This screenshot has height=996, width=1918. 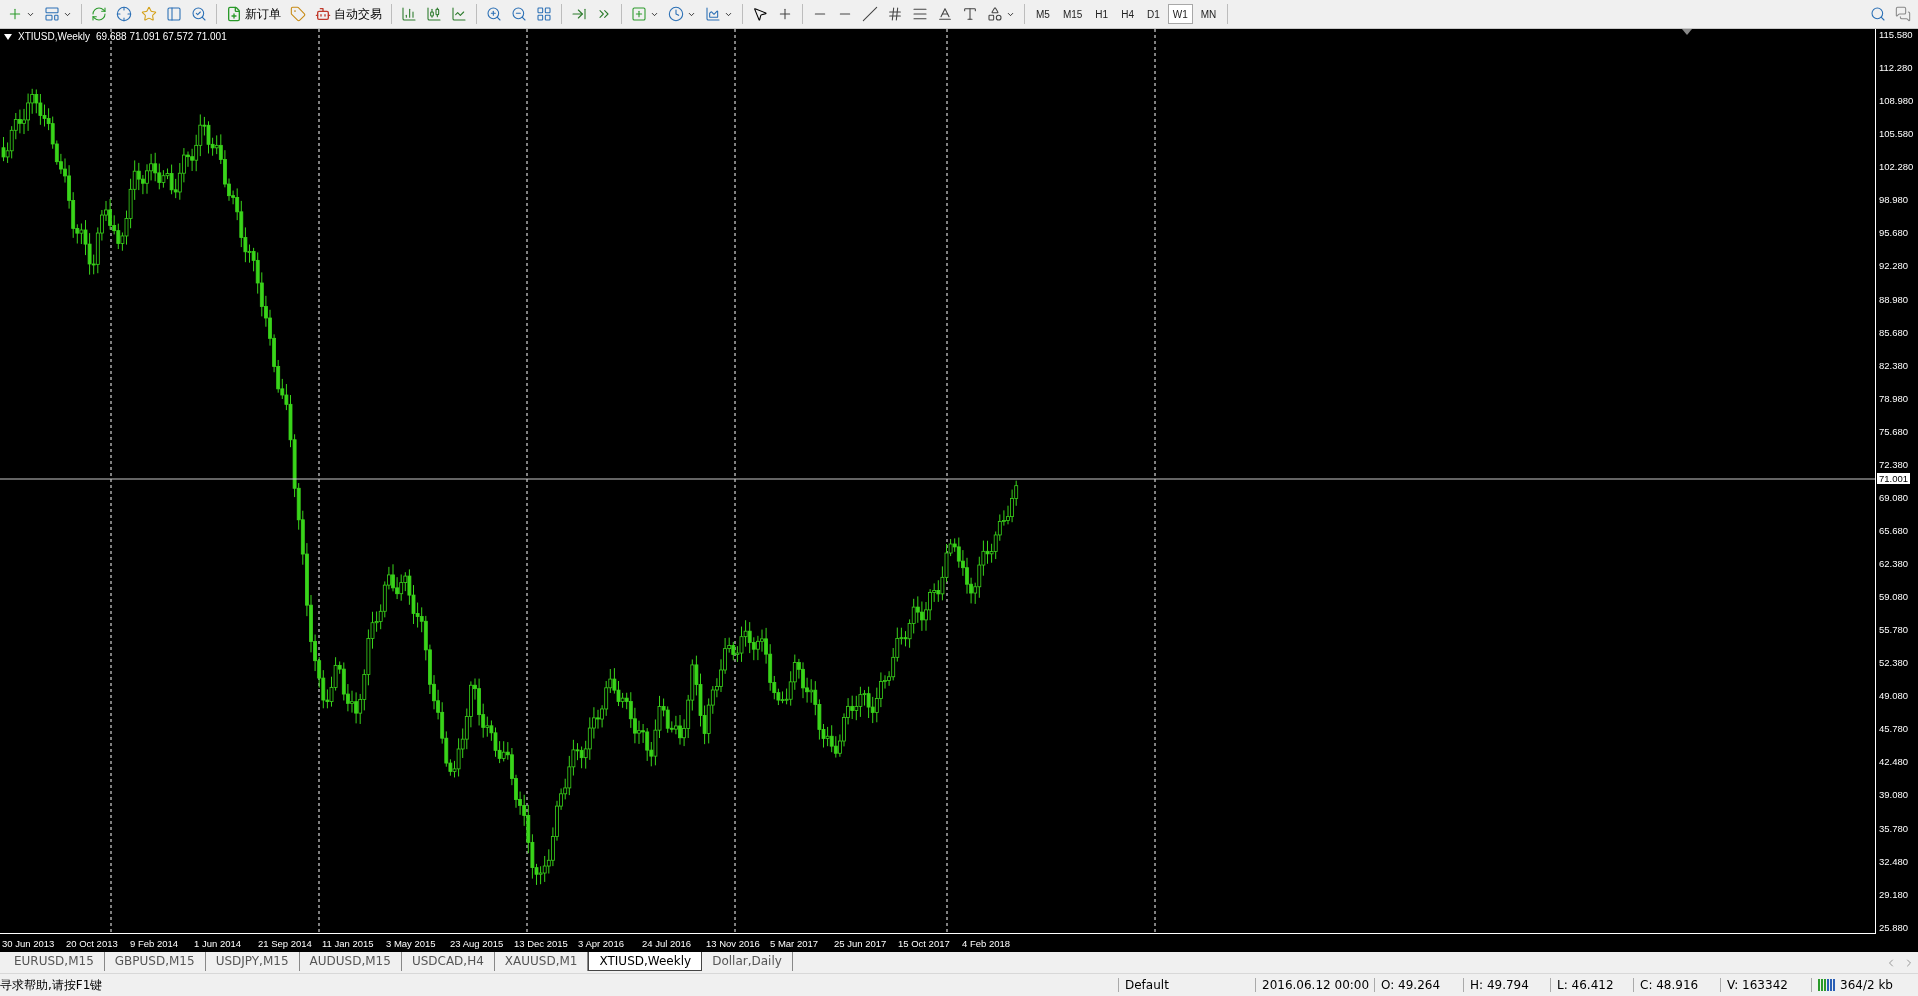 What do you see at coordinates (1896, 101) in the screenshot?
I see `price-label: 108.980` at bounding box center [1896, 101].